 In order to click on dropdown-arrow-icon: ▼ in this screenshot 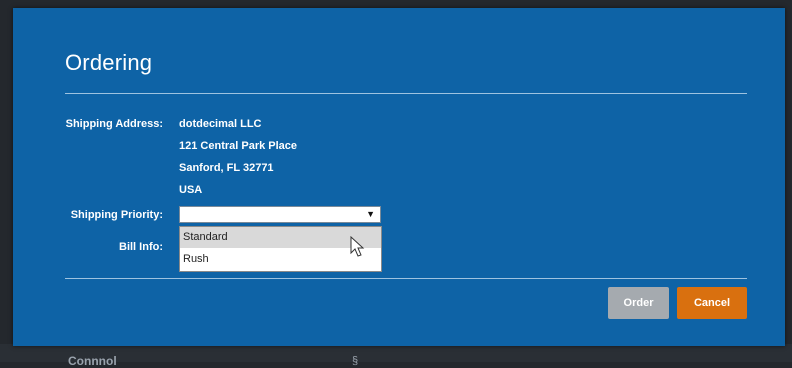, I will do `click(370, 214)`.